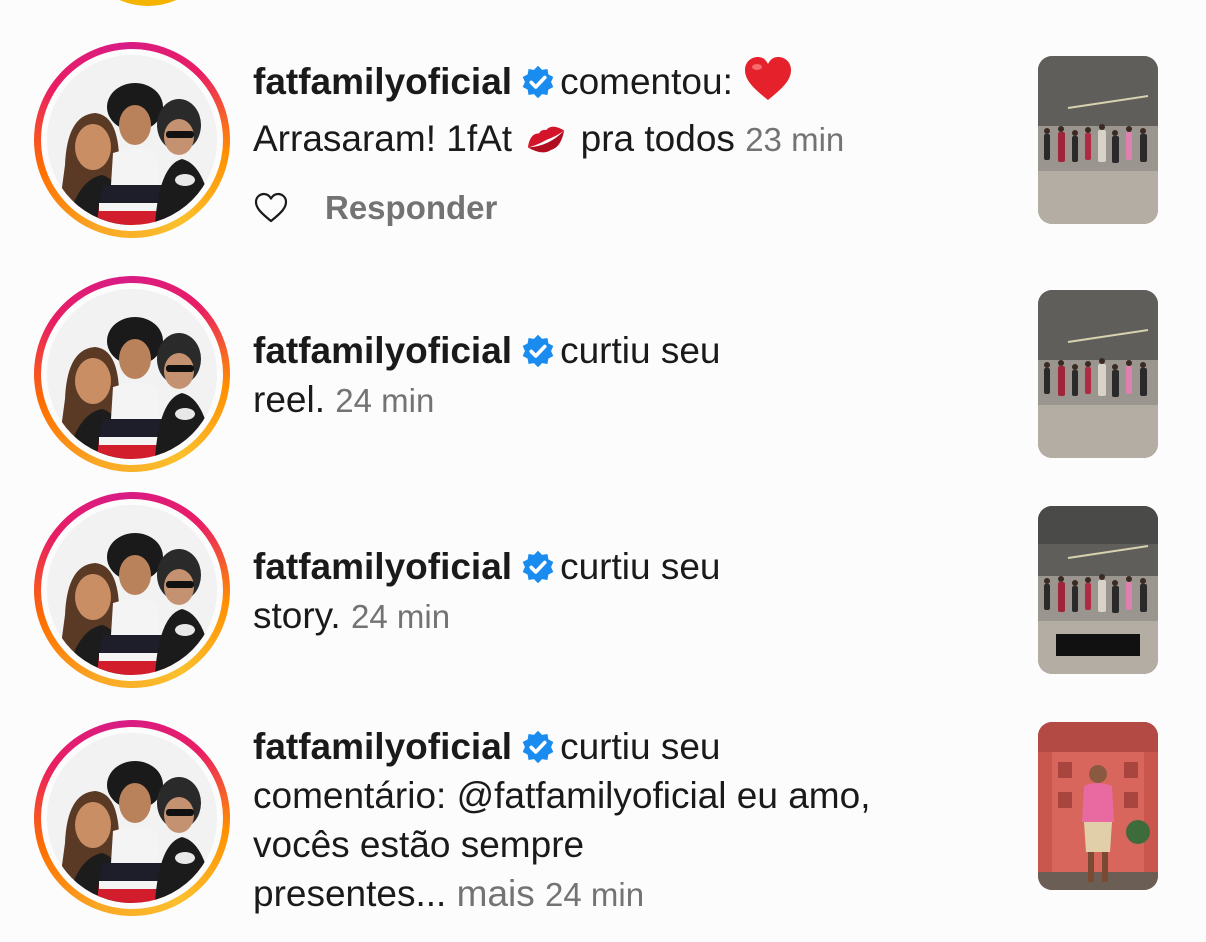  Describe the element at coordinates (646, 81) in the screenshot. I see `notification-action: comentou:` at that location.